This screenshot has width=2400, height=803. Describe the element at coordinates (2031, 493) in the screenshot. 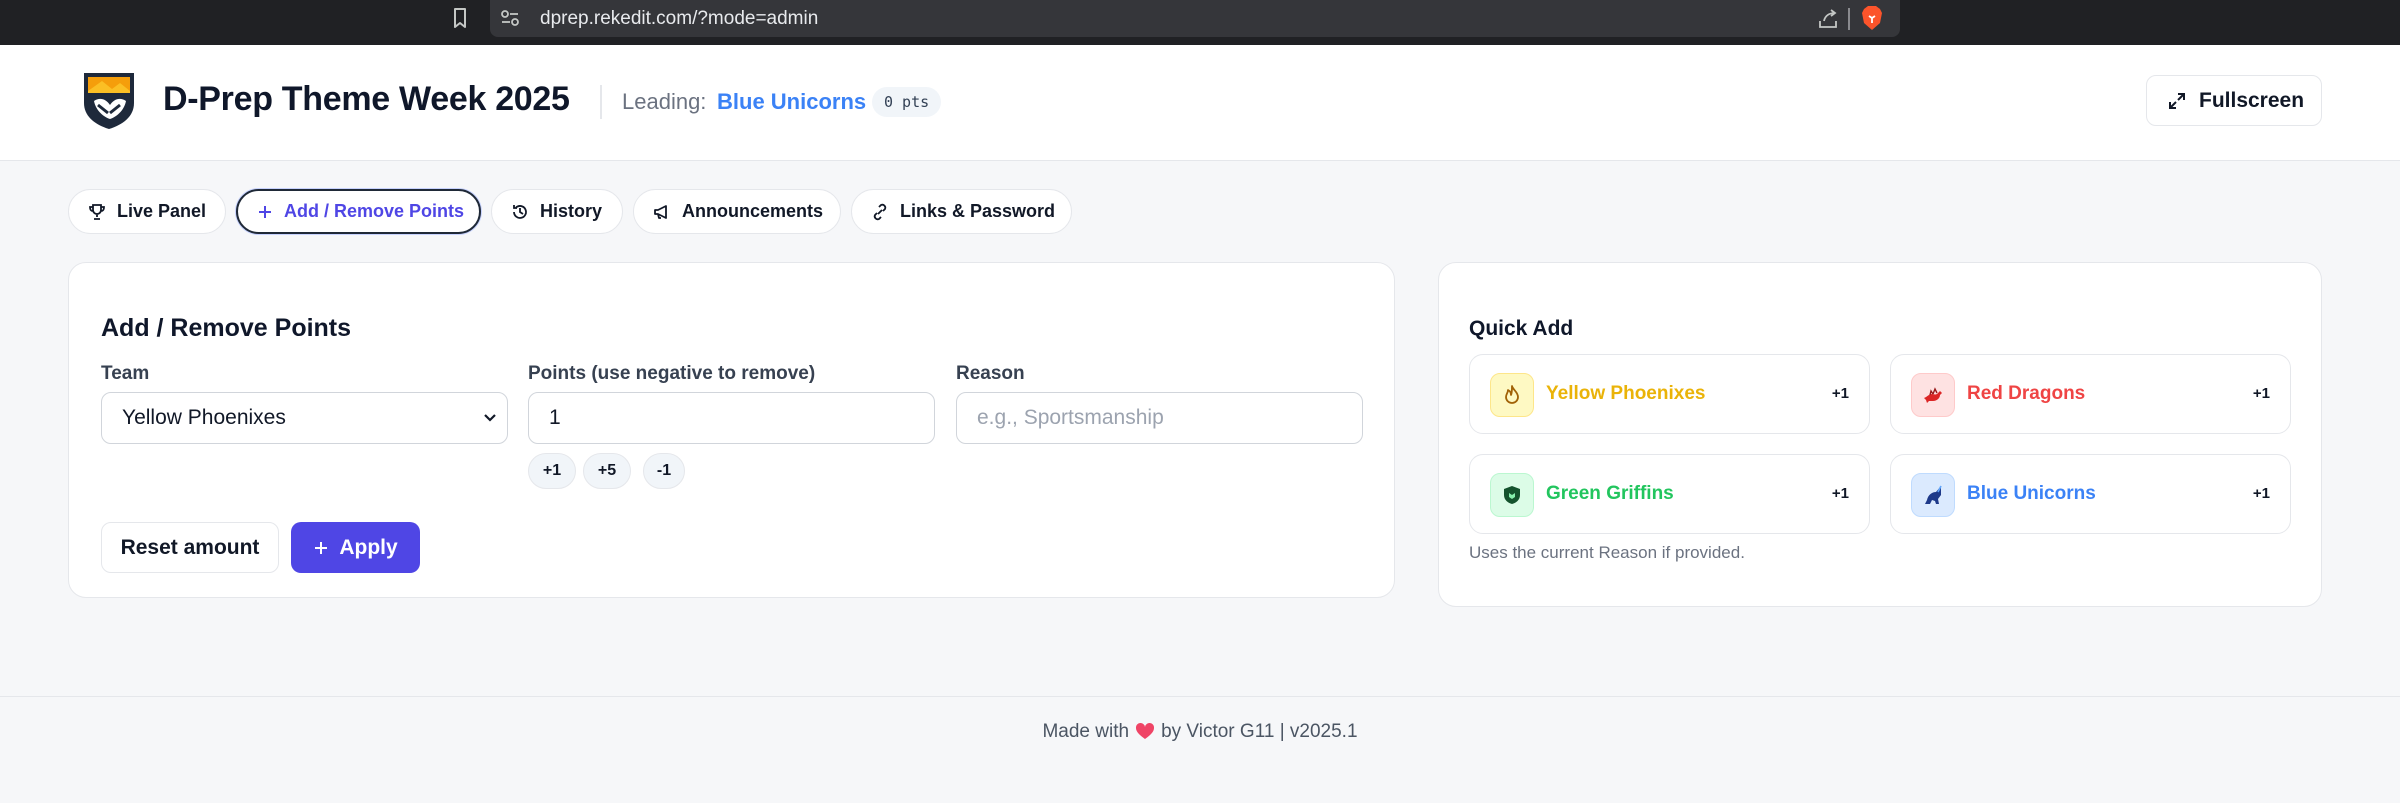

I see `team-name: Blue Unicorns` at that location.